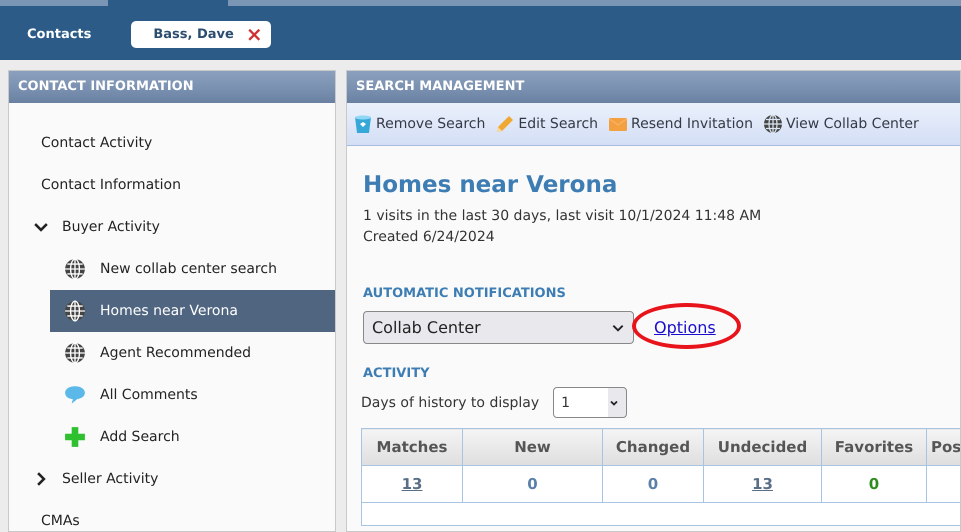 Image resolution: width=961 pixels, height=532 pixels. I want to click on section-title: AUTOMATIC NOTIFICATIONS, so click(465, 293).